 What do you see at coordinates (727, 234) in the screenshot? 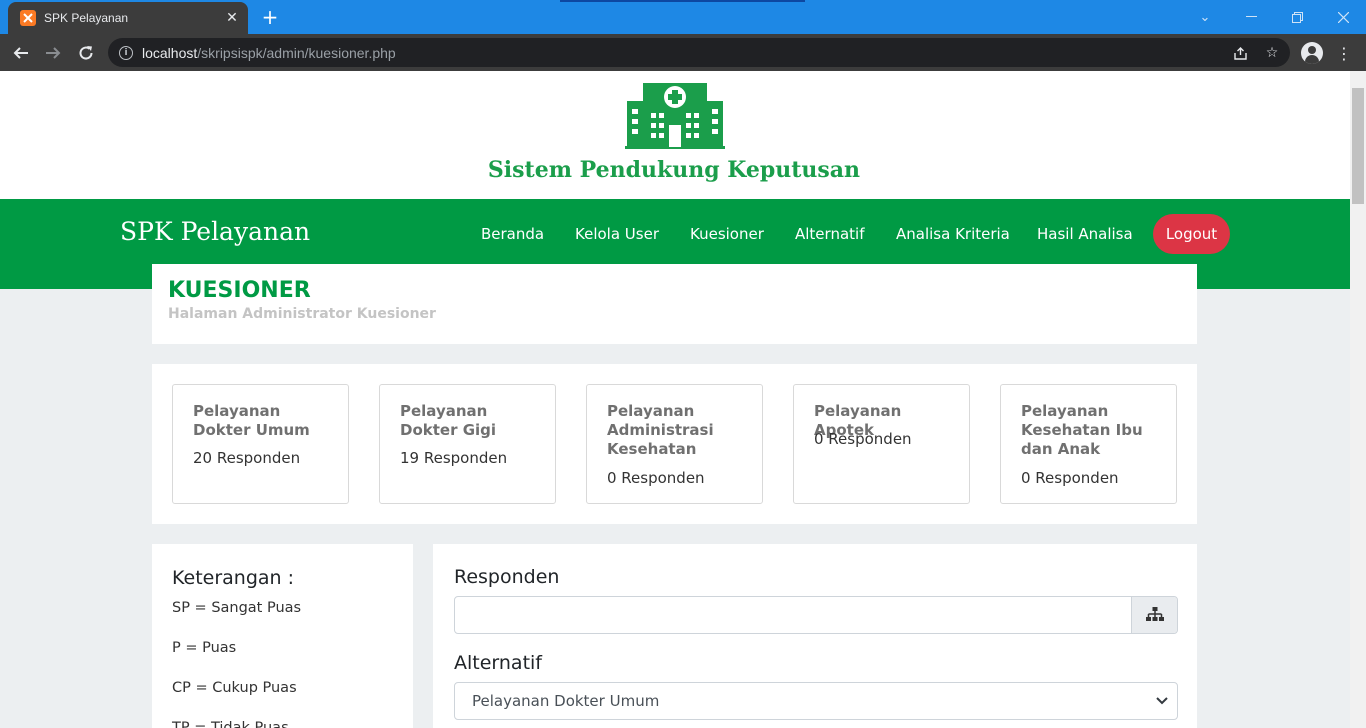
I see `nav-kuesioner: Kuesioner` at bounding box center [727, 234].